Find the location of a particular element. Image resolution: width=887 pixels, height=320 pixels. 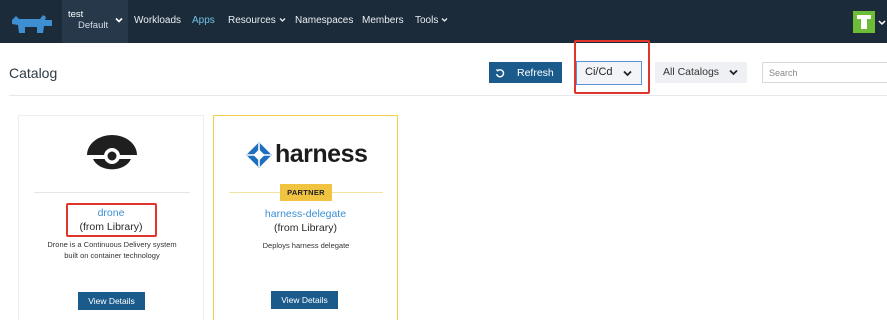

nav-link-apps: Apps is located at coordinates (203, 20).